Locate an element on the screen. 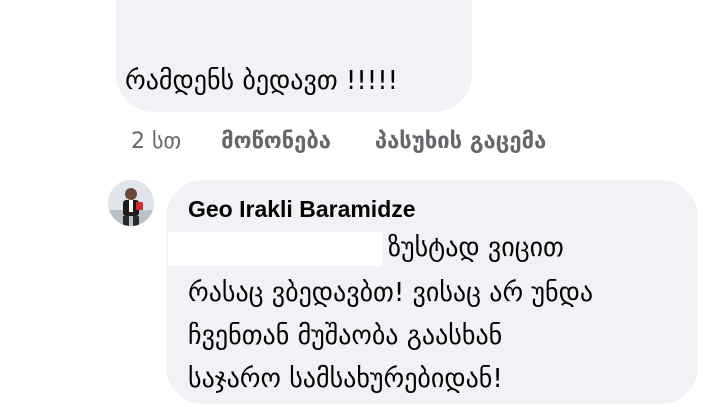 The width and height of the screenshot is (720, 407). avatar-photo-icon is located at coordinates (131, 203).